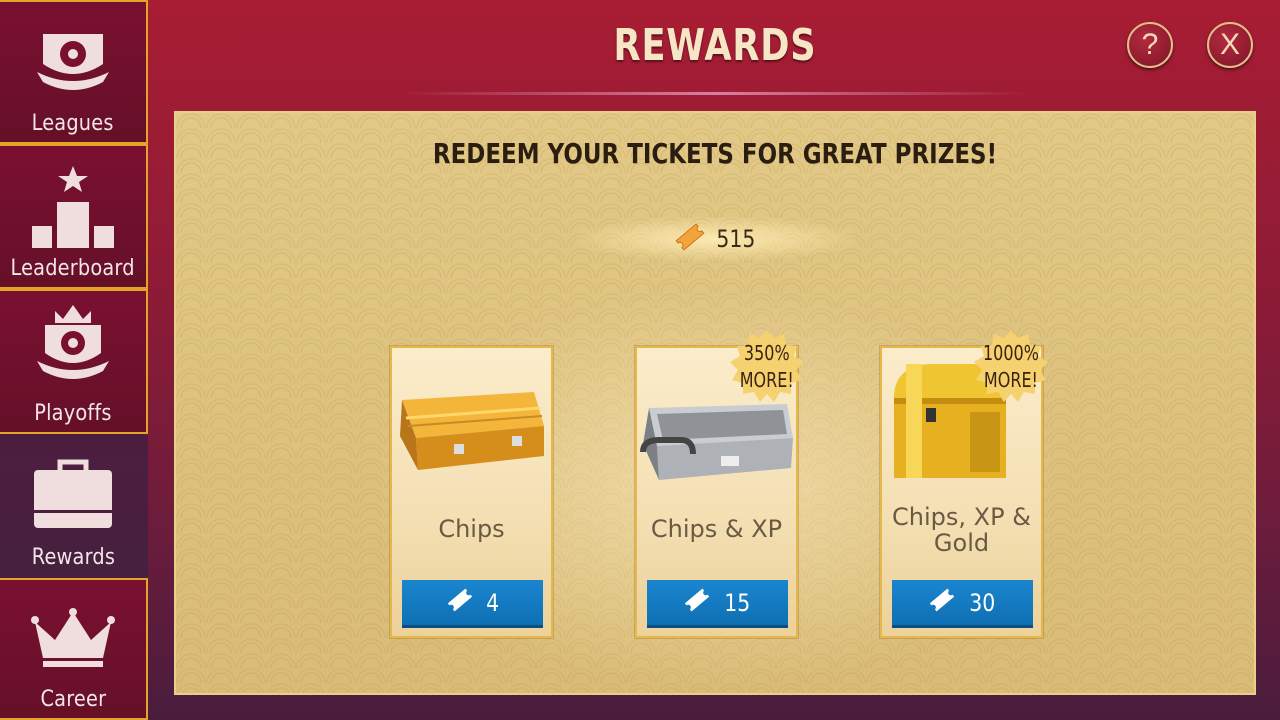 Image resolution: width=1280 pixels, height=720 pixels. What do you see at coordinates (717, 604) in the screenshot?
I see `redeem-button-chips-xp: 15` at bounding box center [717, 604].